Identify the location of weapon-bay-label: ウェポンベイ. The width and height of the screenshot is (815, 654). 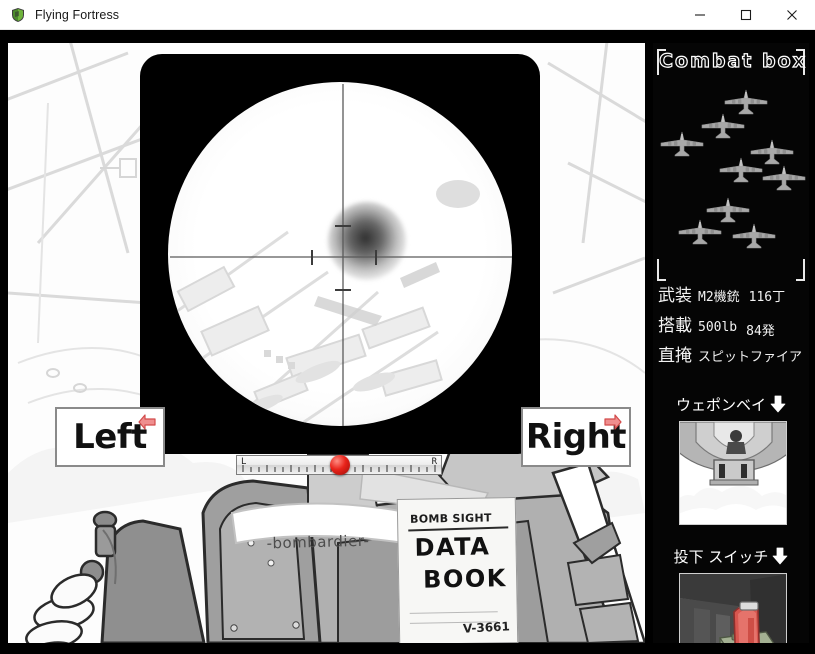
(720, 404).